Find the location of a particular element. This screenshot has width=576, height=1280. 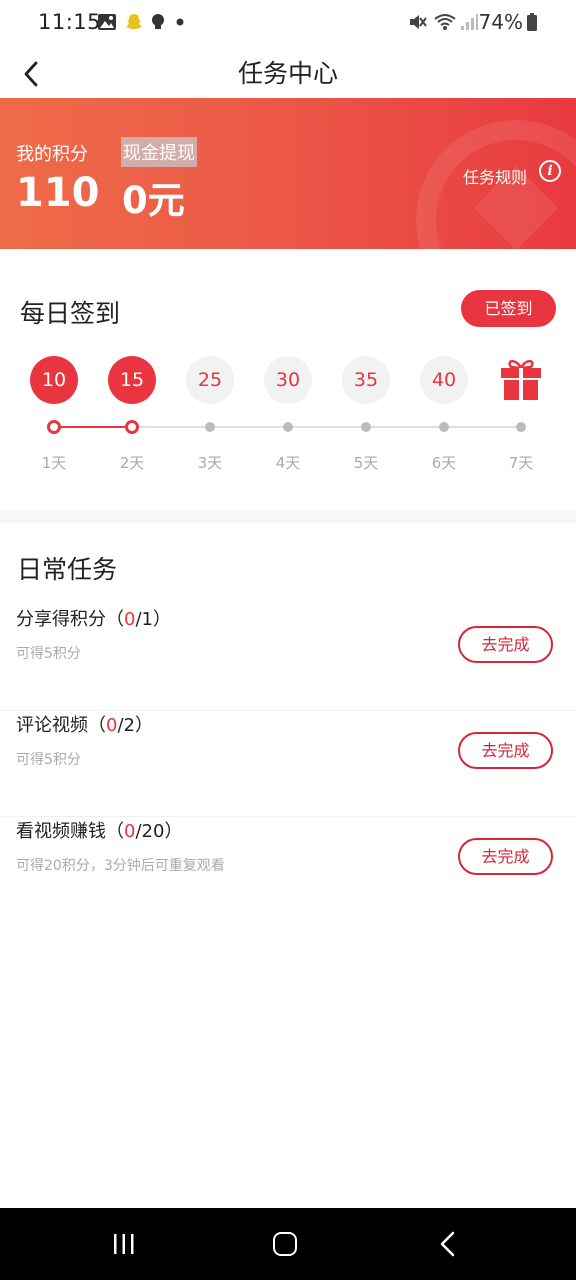

checkin-day-label: 4天 is located at coordinates (288, 463).